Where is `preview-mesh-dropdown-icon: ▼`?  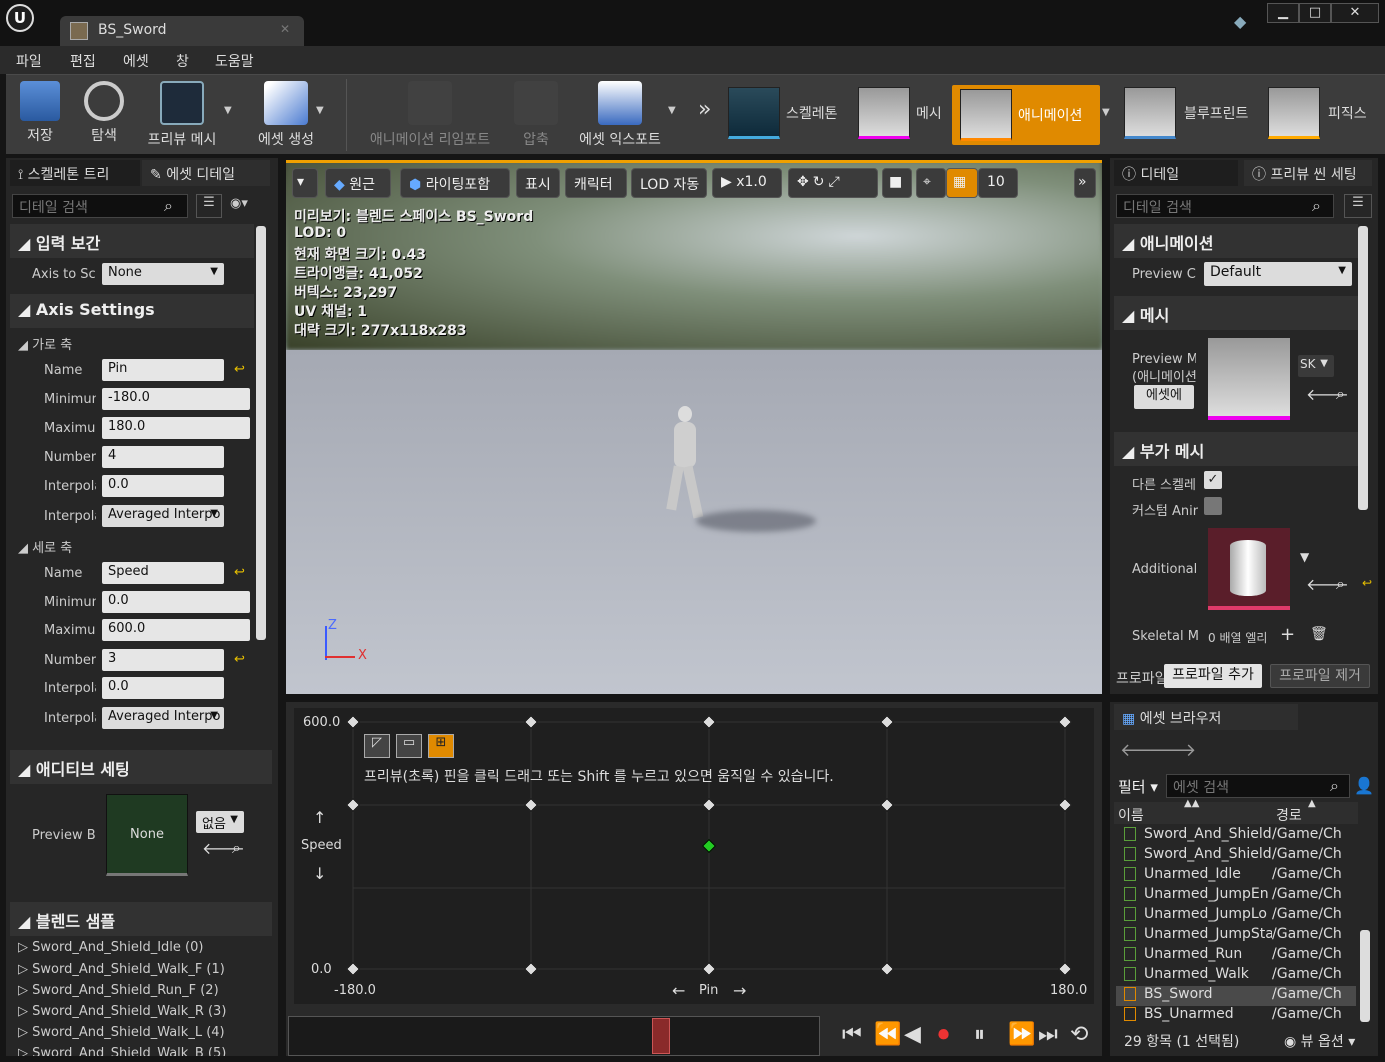 preview-mesh-dropdown-icon: ▼ is located at coordinates (228, 110).